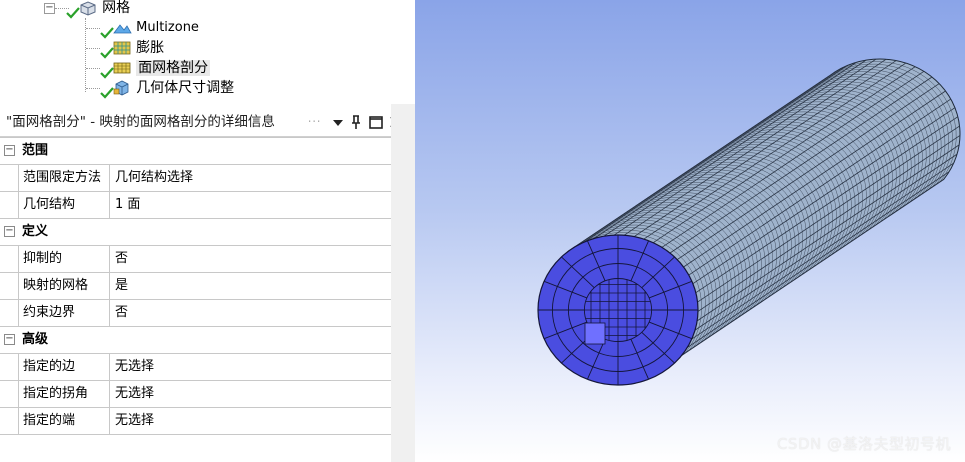  Describe the element at coordinates (35, 339) in the screenshot. I see `section-label: 高级` at that location.